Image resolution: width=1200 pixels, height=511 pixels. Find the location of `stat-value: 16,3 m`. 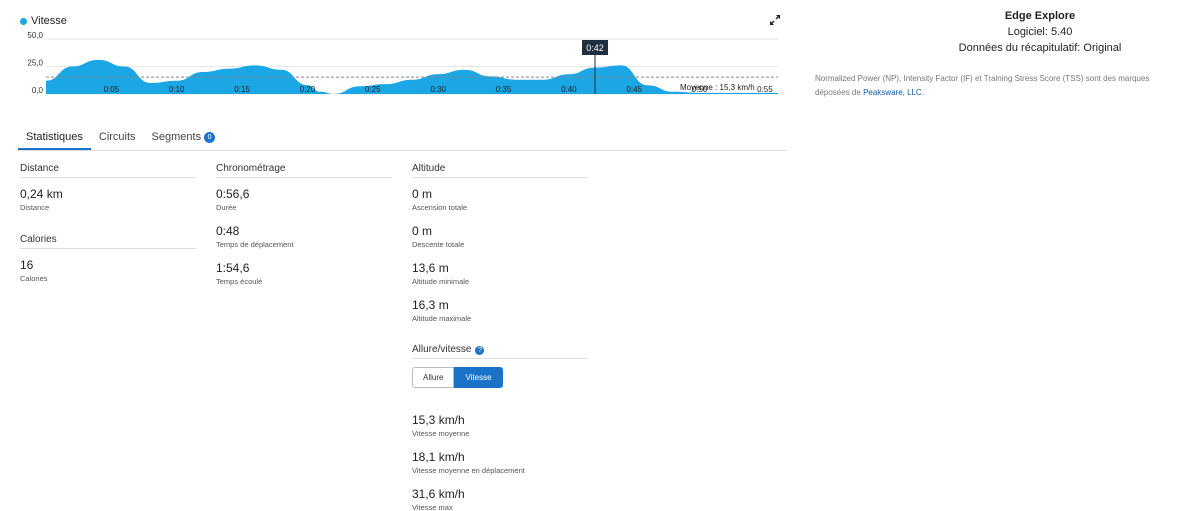

stat-value: 16,3 m is located at coordinates (430, 305).